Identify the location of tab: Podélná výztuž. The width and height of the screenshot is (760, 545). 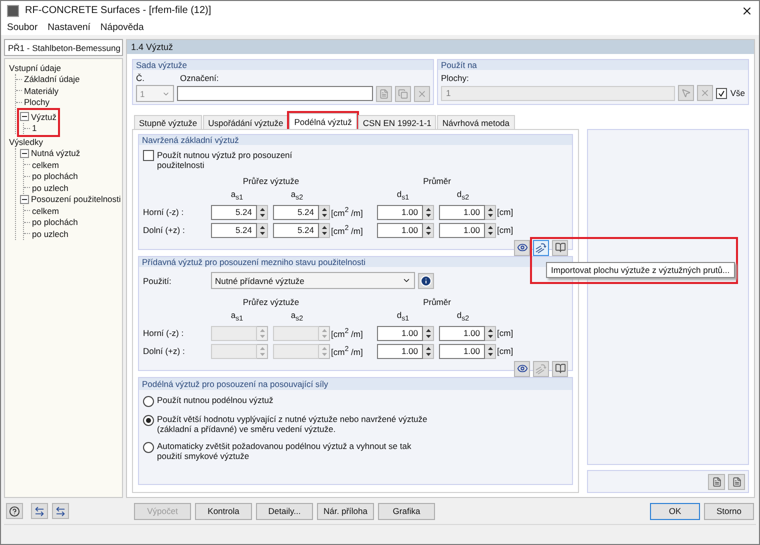
(323, 121).